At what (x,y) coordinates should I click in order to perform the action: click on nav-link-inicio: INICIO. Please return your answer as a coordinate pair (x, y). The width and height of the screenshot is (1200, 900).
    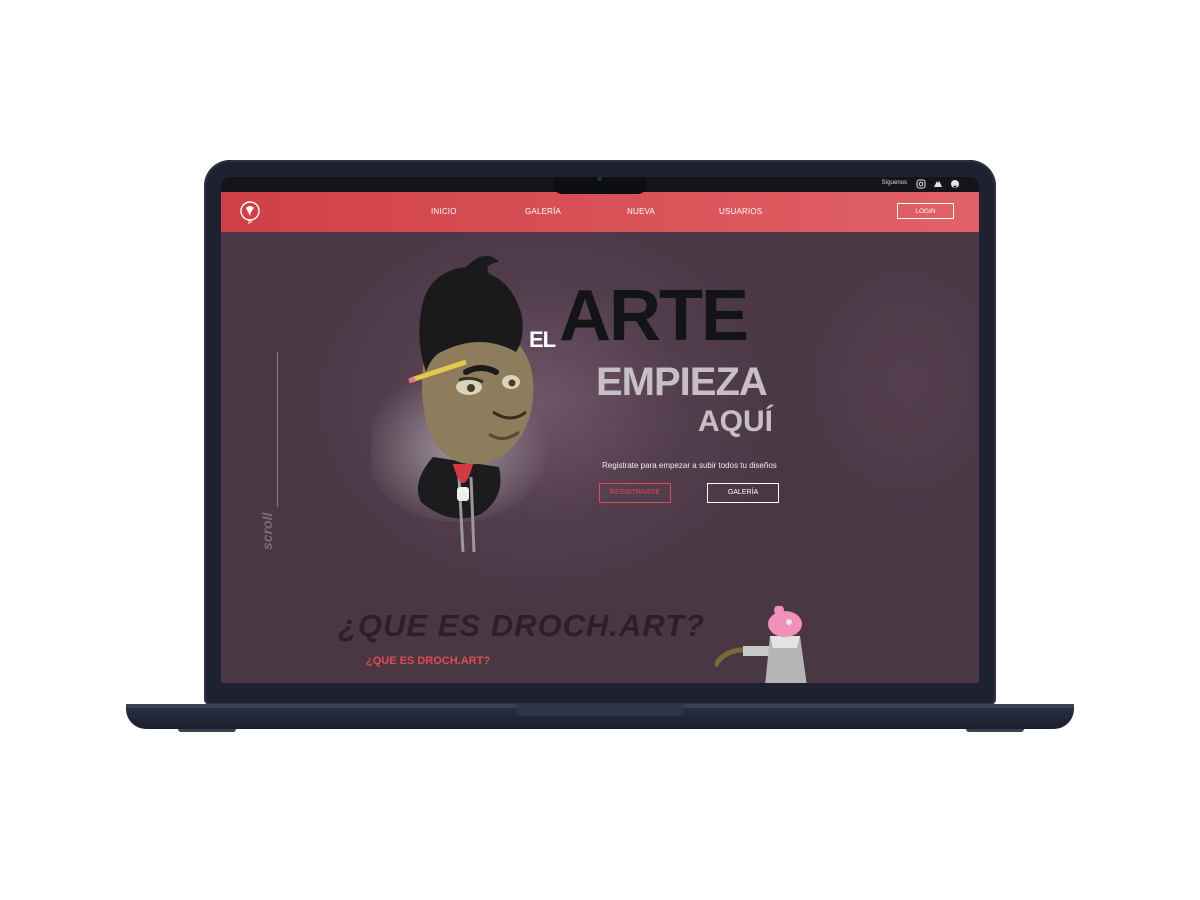
    Looking at the image, I should click on (444, 211).